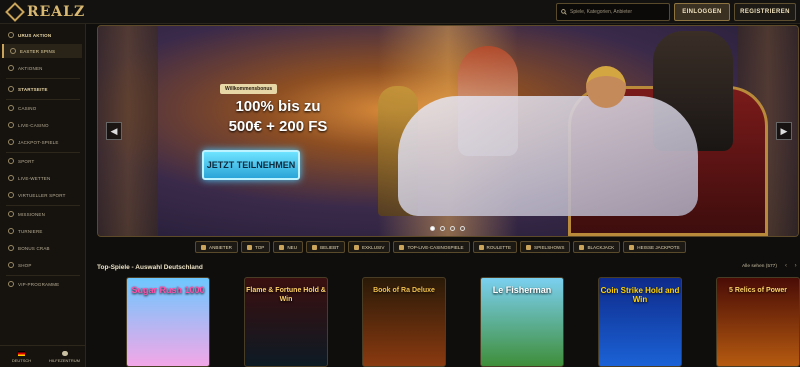  I want to click on logo: REALZ, so click(46, 12).